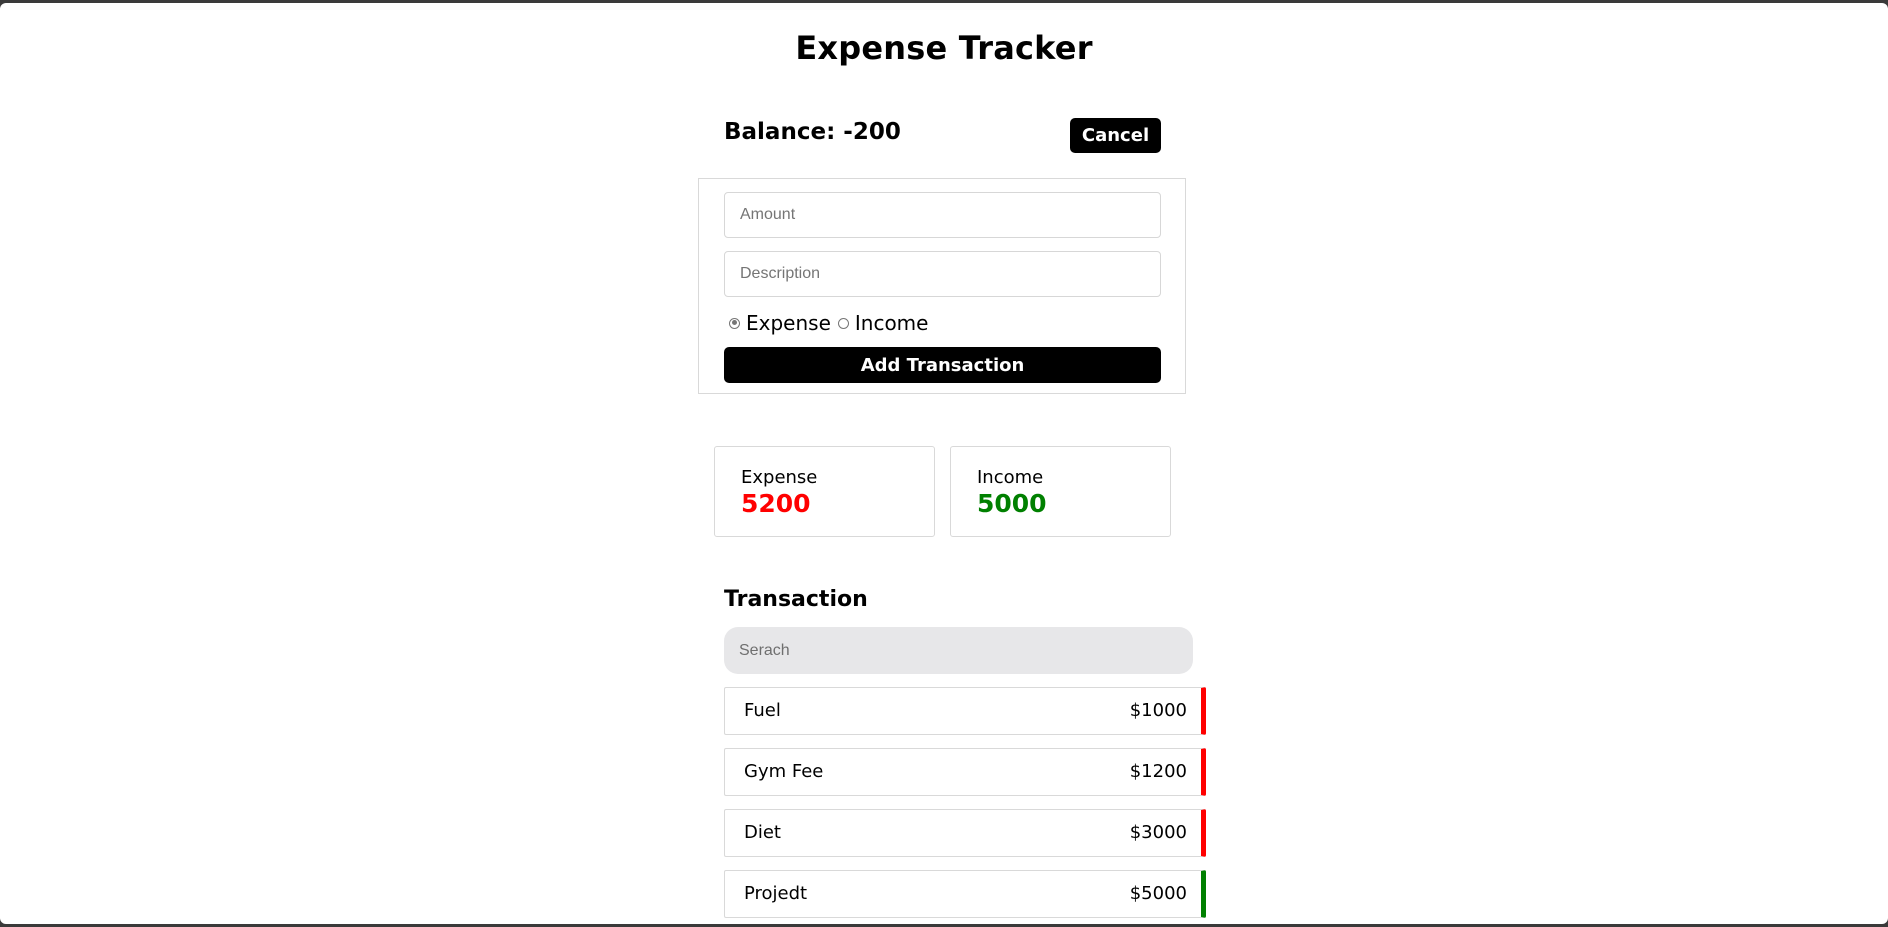 This screenshot has height=927, width=1888. Describe the element at coordinates (779, 477) in the screenshot. I see `expense-summary-label: Expense` at that location.